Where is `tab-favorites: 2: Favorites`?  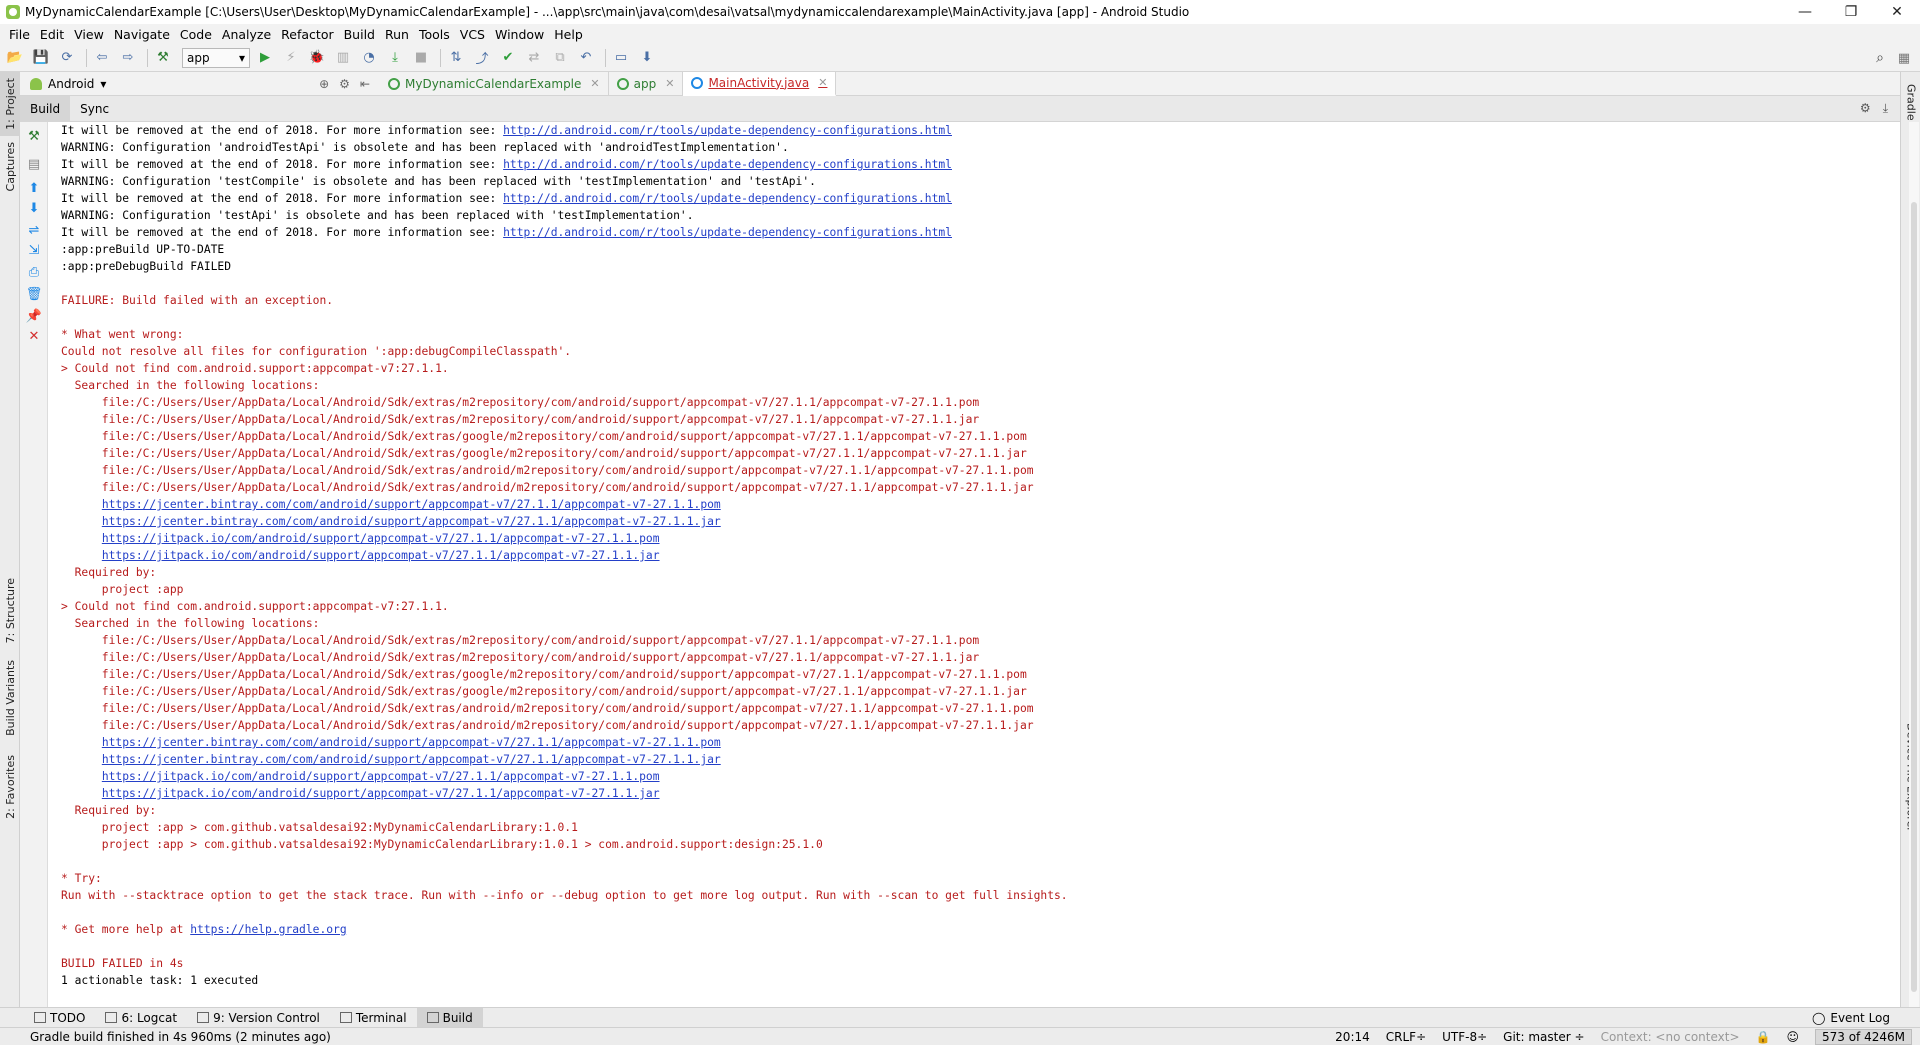
tab-favorites: 2: Favorites is located at coordinates (10, 787).